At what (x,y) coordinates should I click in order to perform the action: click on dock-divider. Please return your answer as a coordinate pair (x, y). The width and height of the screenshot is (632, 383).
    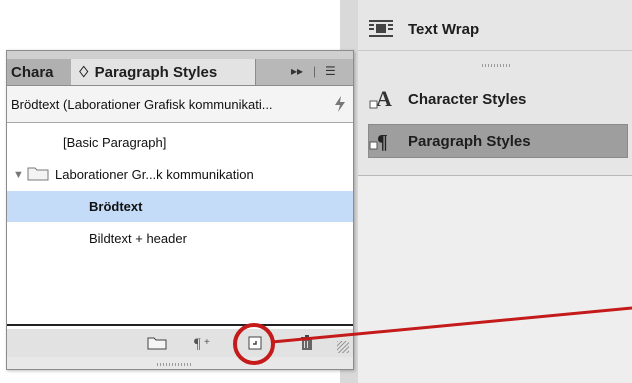
    Looking at the image, I should click on (495, 50).